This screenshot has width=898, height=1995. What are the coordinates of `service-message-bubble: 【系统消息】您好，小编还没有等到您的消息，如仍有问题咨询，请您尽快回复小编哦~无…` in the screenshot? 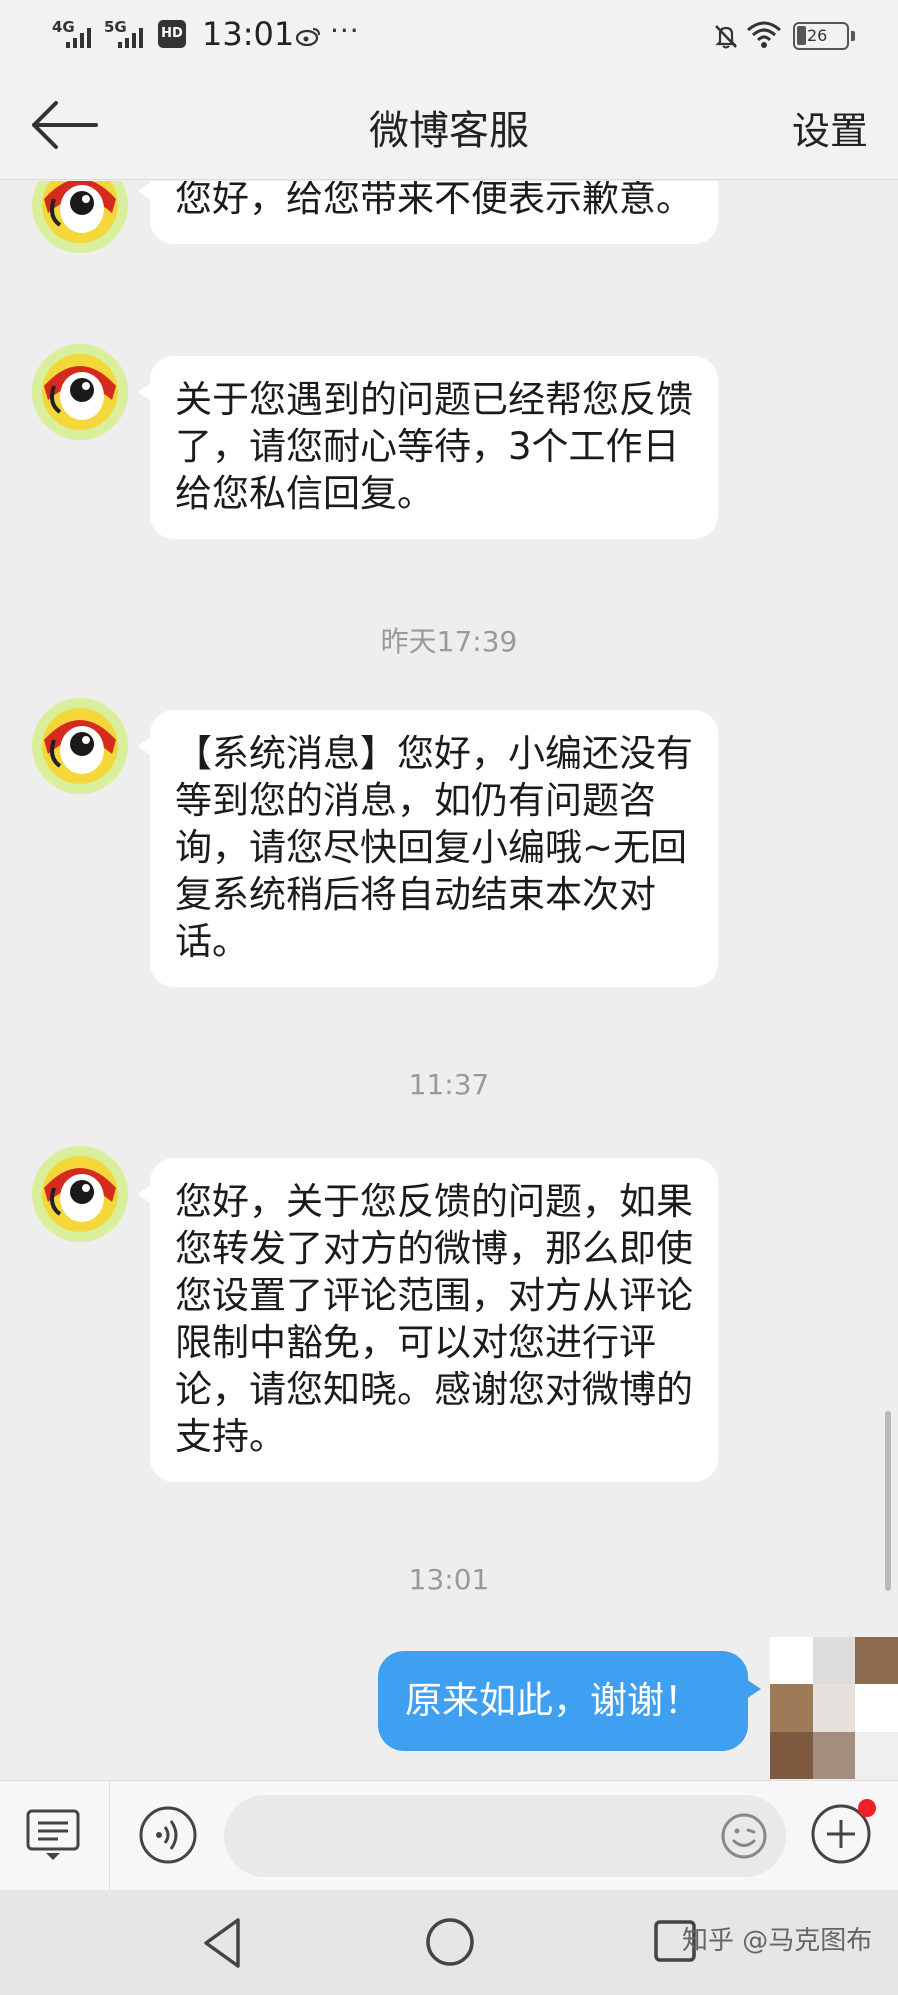 It's located at (428, 848).